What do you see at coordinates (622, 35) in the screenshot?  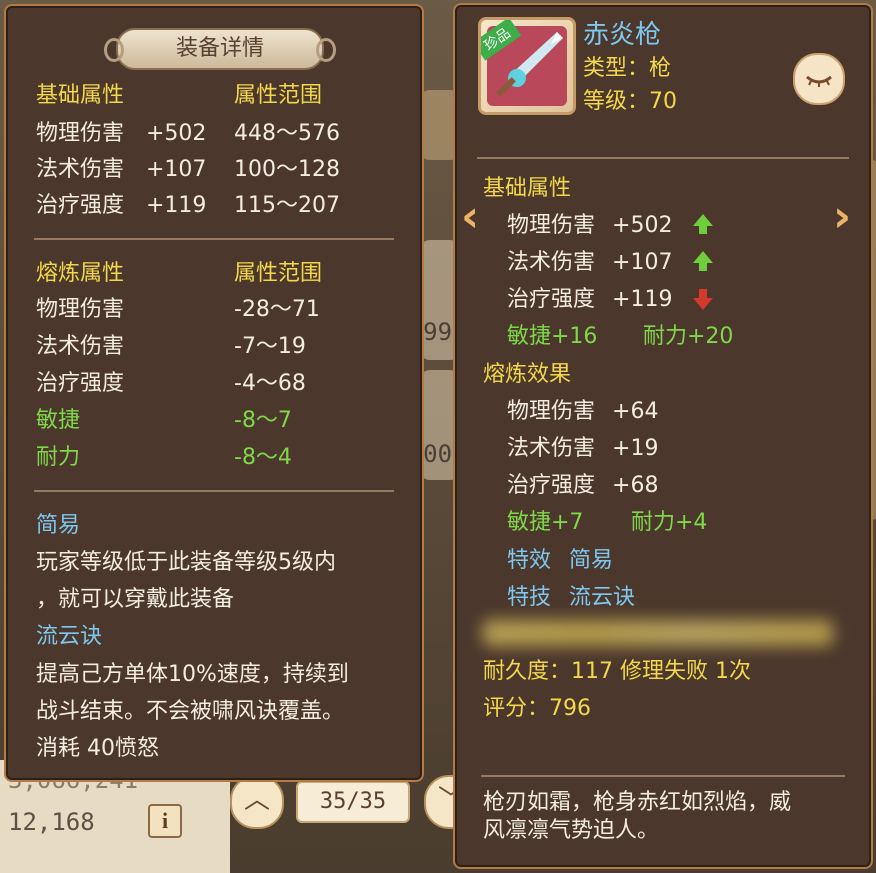 I see `item-name: 赤炎枪` at bounding box center [622, 35].